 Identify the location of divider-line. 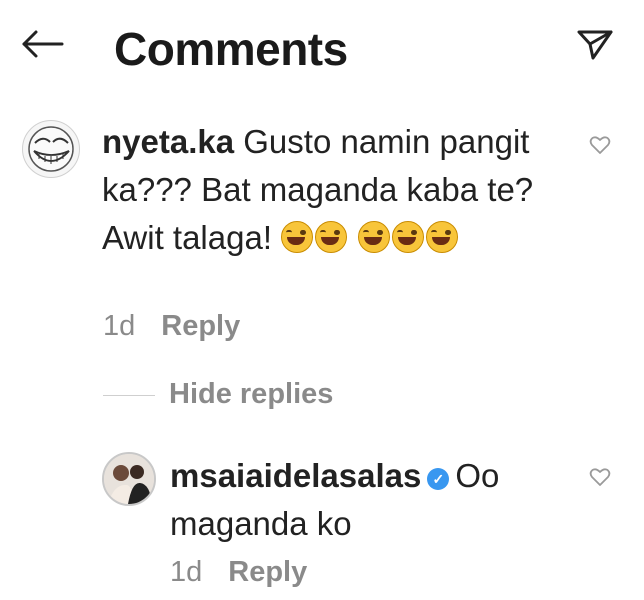
(129, 395).